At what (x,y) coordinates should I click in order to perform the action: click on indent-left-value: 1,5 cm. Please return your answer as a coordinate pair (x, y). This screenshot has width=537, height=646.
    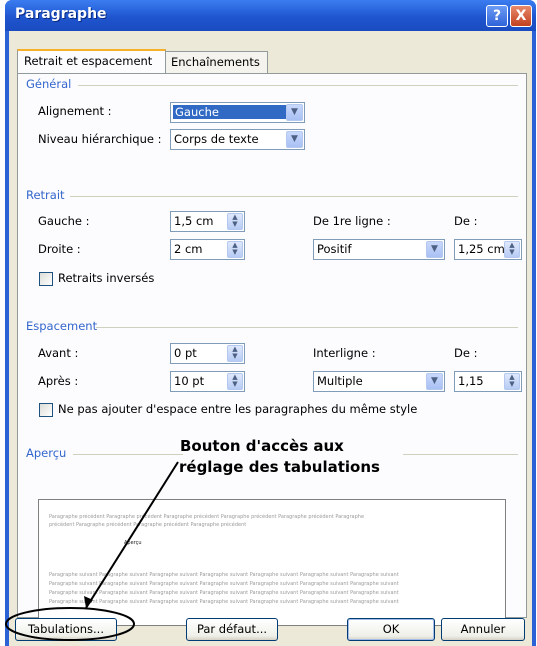
    Looking at the image, I should click on (194, 221).